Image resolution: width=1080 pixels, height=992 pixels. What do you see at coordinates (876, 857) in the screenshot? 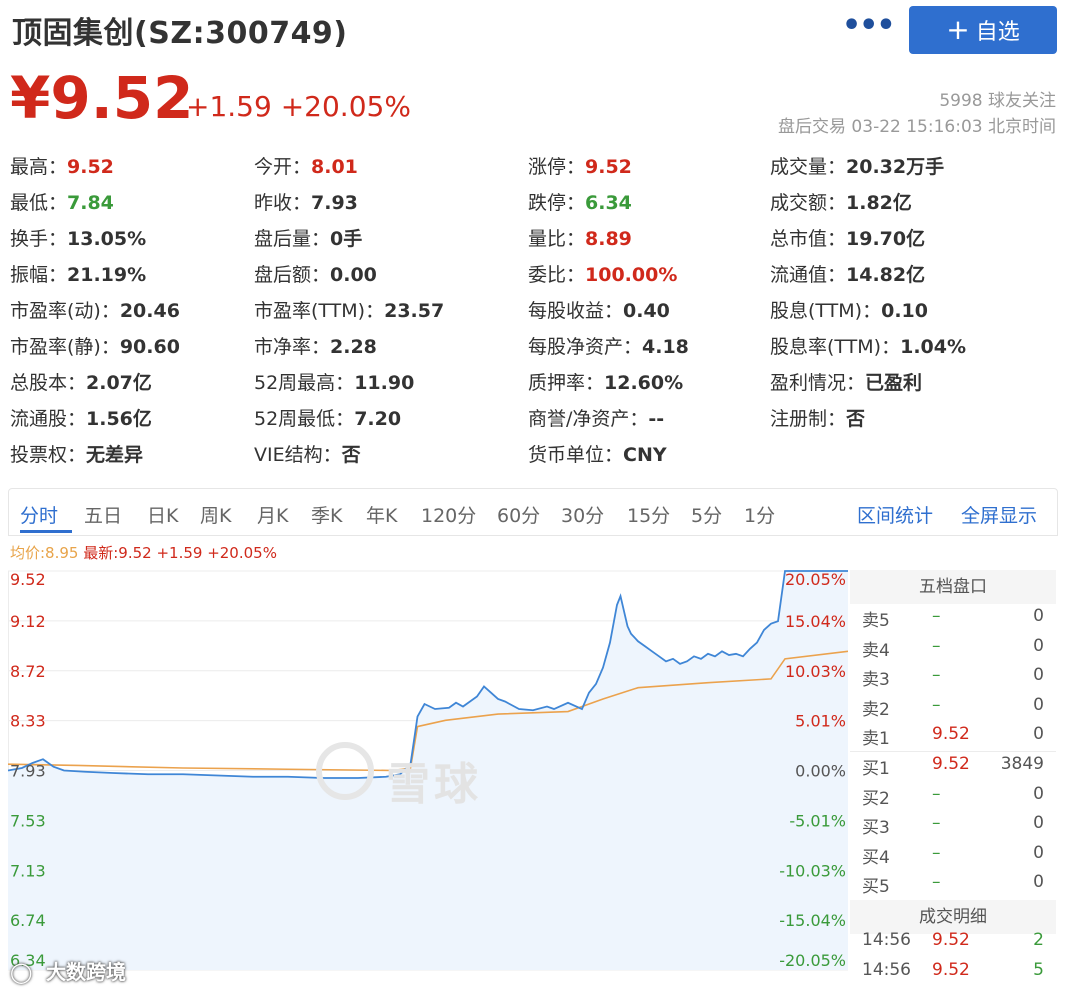
I see `order-book-label: 买4` at bounding box center [876, 857].